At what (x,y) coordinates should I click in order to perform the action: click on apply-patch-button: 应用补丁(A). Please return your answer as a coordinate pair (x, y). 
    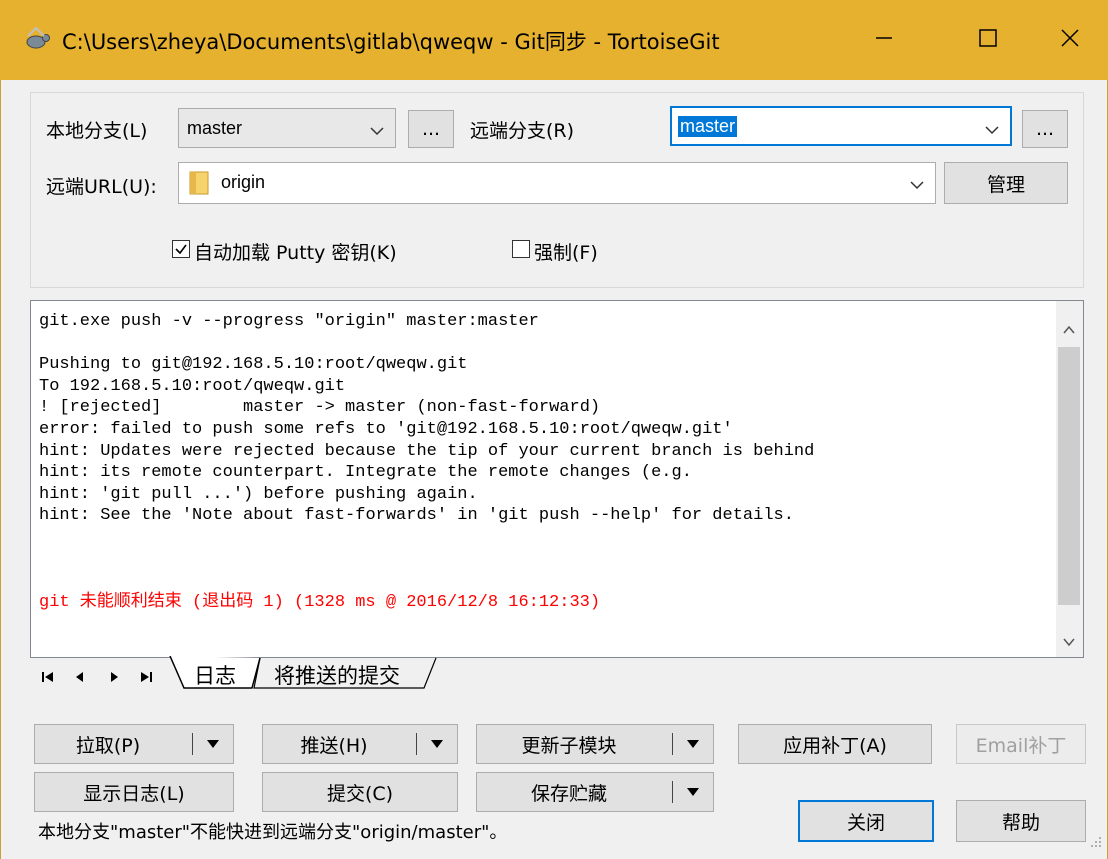
    Looking at the image, I should click on (835, 744).